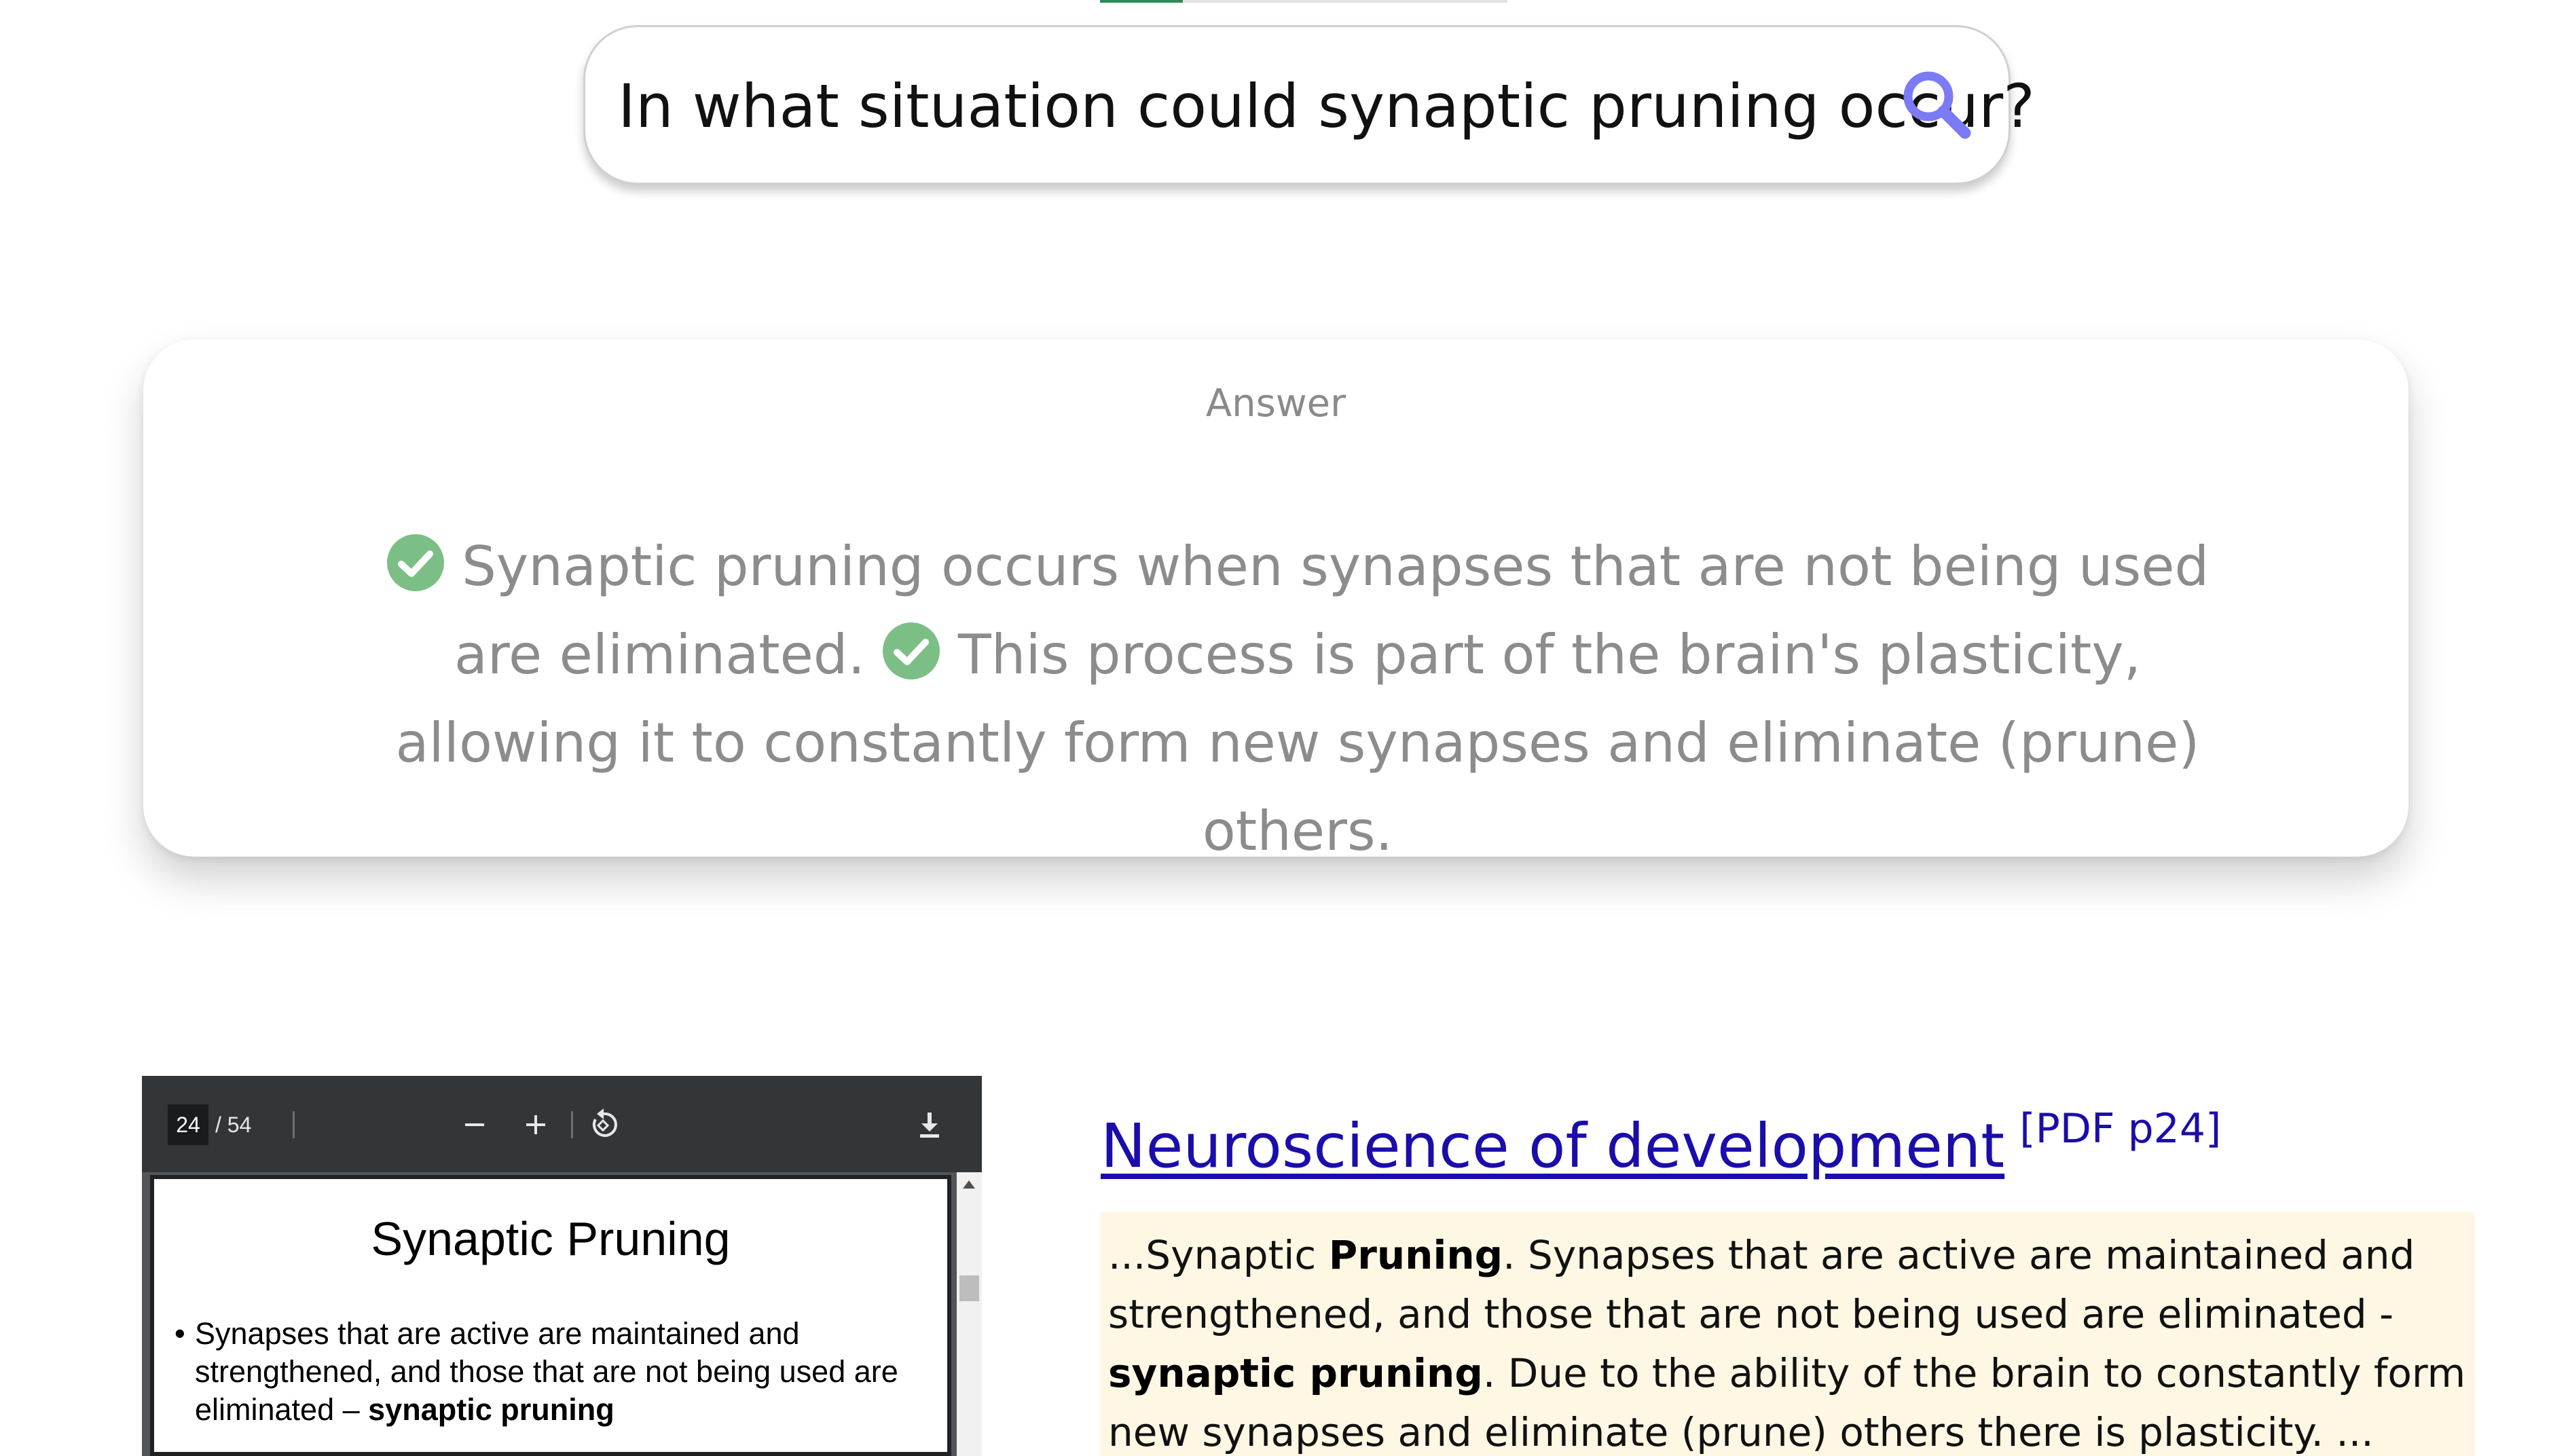 The height and width of the screenshot is (1456, 2549). I want to click on scrollbar-thumb, so click(969, 1288).